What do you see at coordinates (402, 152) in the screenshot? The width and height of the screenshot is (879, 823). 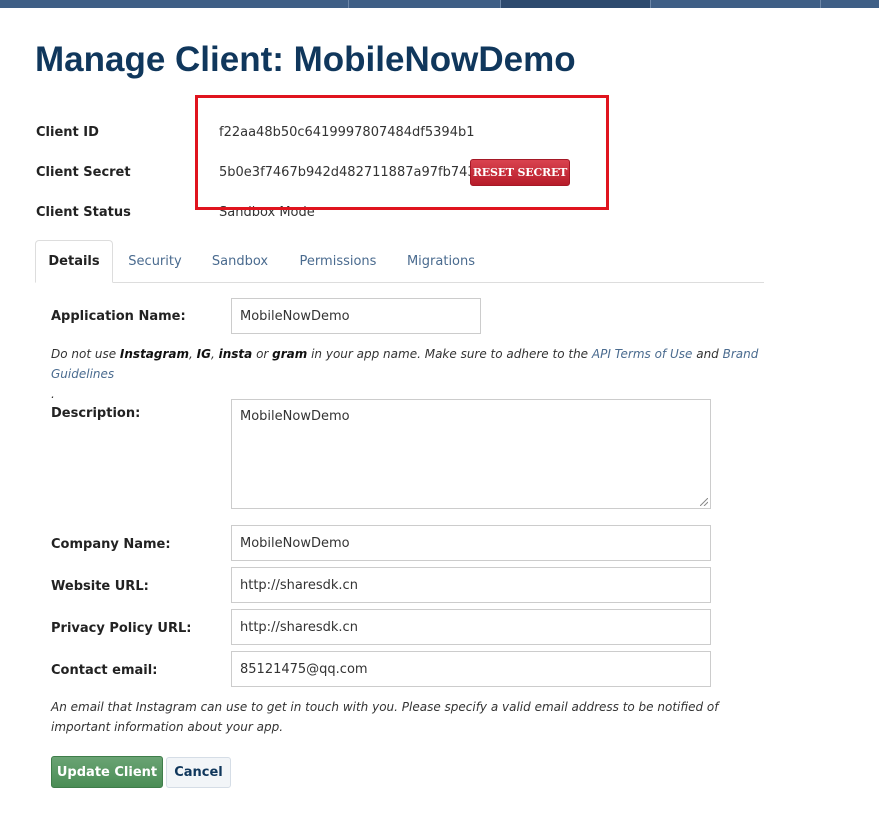 I see `highlight-annotation-box` at bounding box center [402, 152].